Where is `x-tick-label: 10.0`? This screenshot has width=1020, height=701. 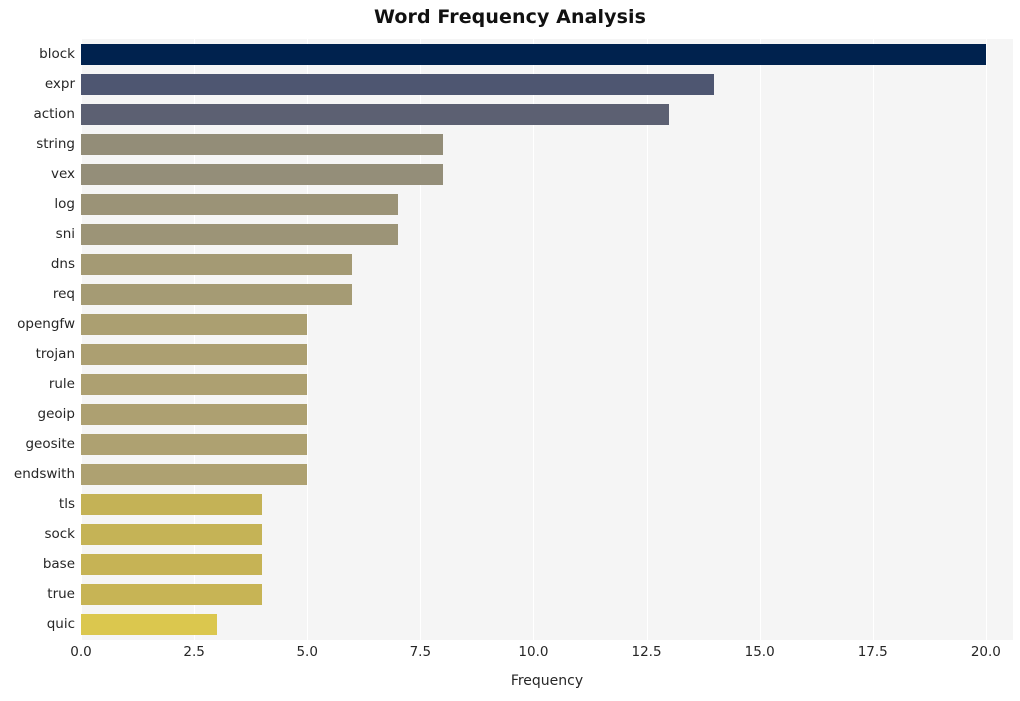
x-tick-label: 10.0 is located at coordinates (533, 652).